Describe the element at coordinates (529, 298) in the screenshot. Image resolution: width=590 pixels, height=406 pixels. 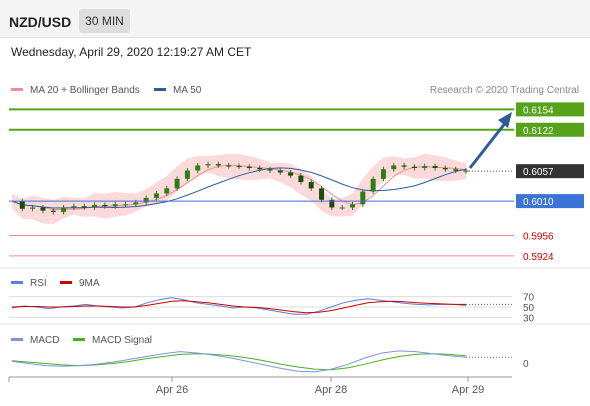
I see `rsi-level-label: 70` at that location.